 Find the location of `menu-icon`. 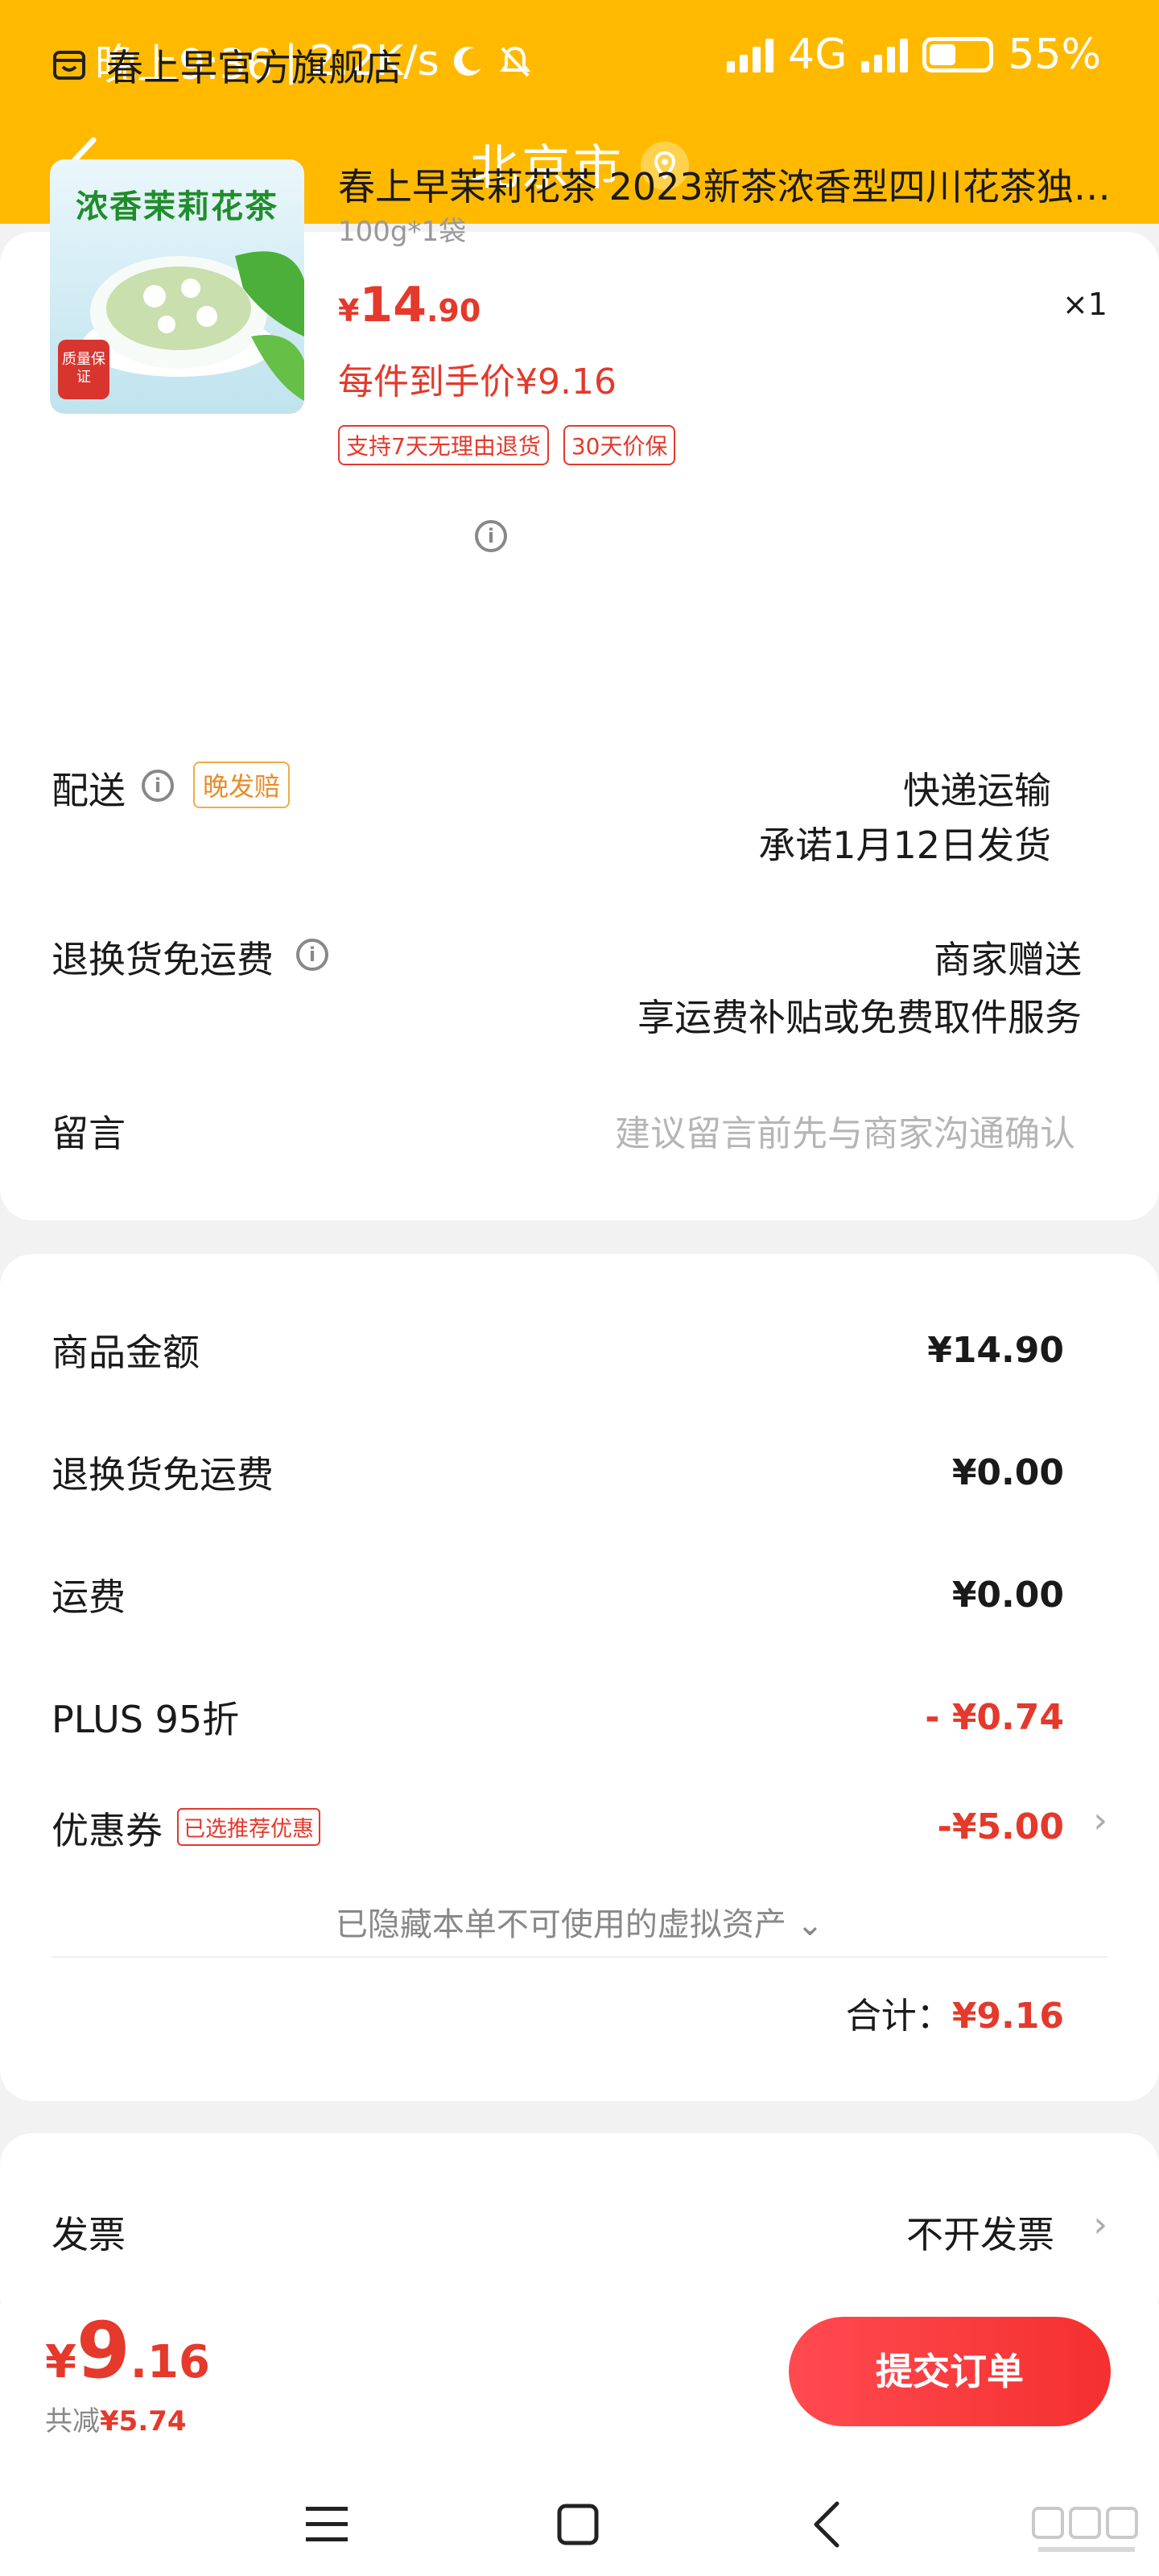

menu-icon is located at coordinates (327, 2524).